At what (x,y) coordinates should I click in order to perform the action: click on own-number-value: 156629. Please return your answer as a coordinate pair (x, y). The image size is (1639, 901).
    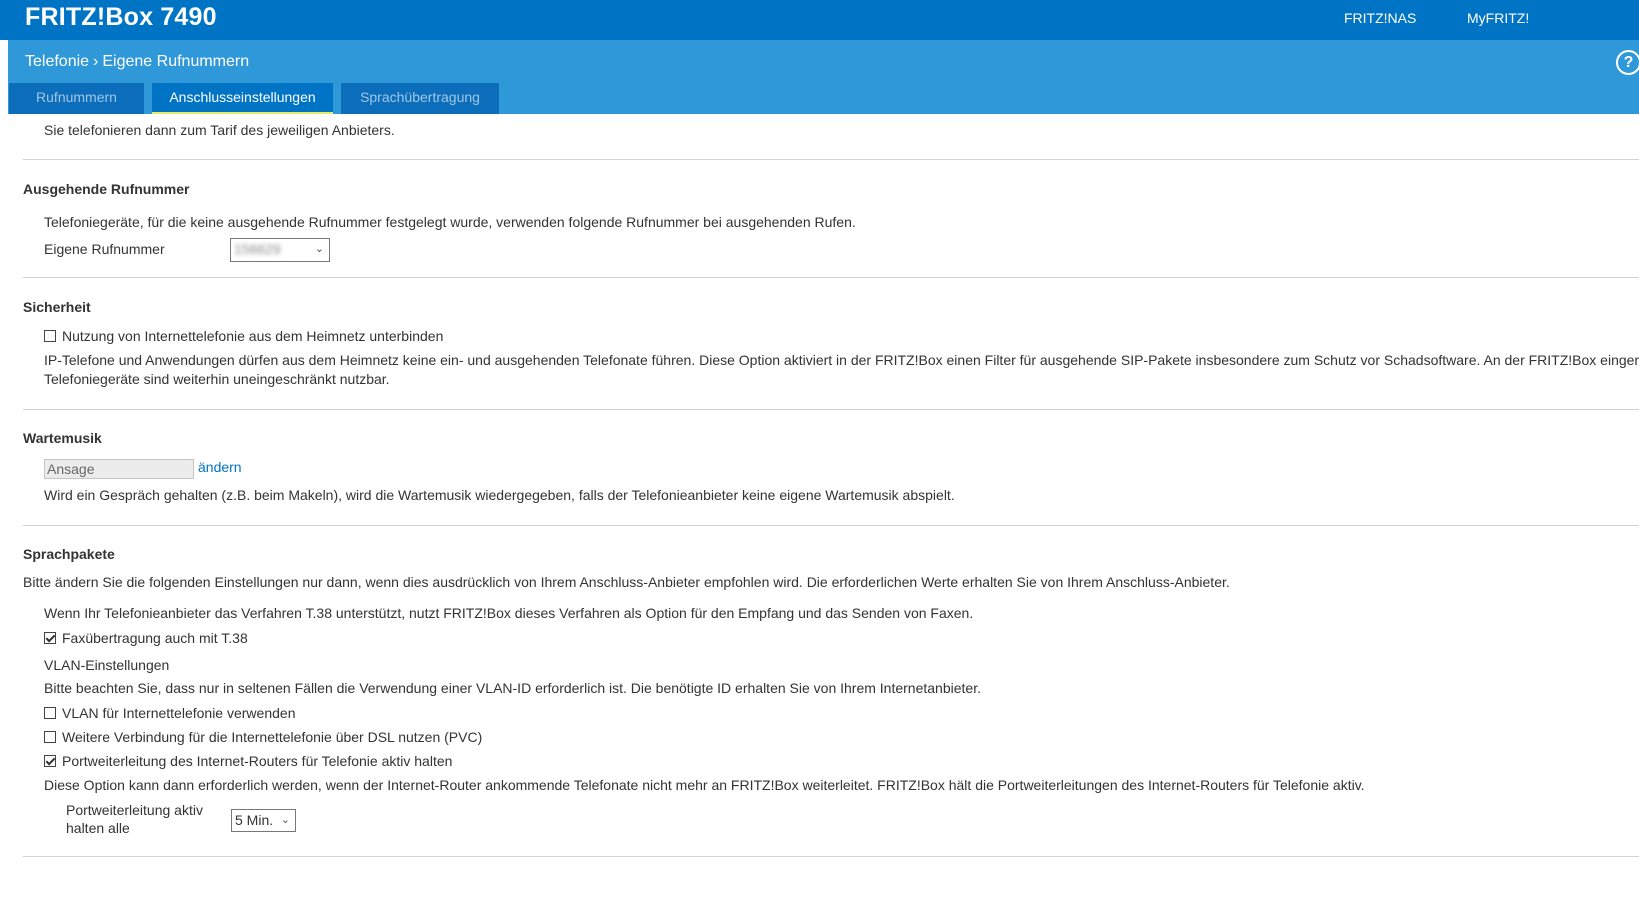
    Looking at the image, I should click on (257, 249).